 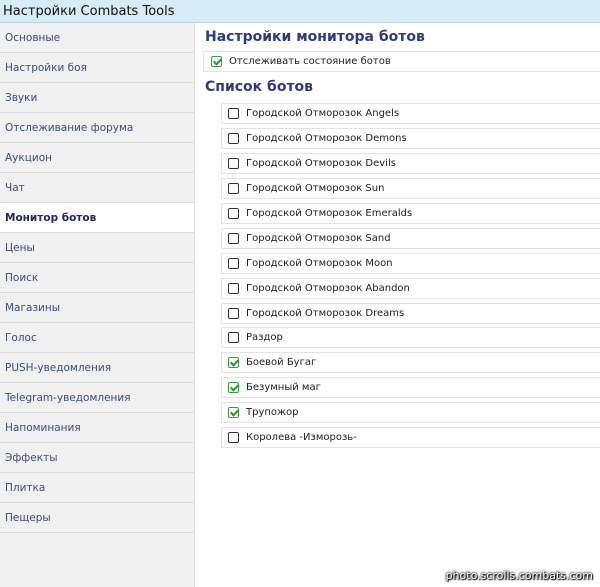 I want to click on sidebar-item-effects: Эффекты, so click(x=97, y=458).